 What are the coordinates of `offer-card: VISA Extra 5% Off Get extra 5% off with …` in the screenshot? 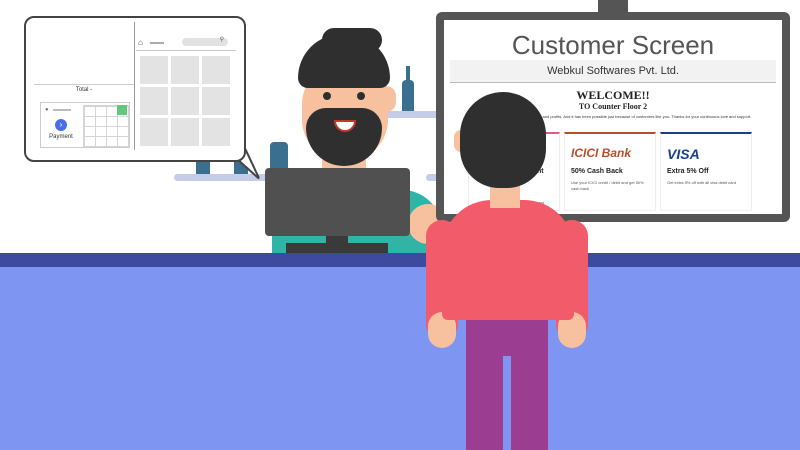 It's located at (706, 171).